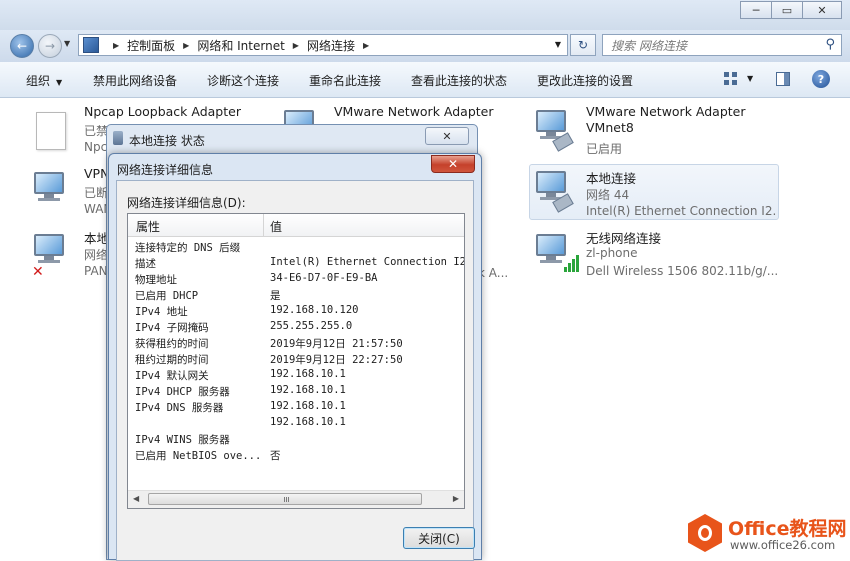 The image size is (850, 561). What do you see at coordinates (167, 141) in the screenshot?
I see `status-dialog-title: 本地连接 状态` at bounding box center [167, 141].